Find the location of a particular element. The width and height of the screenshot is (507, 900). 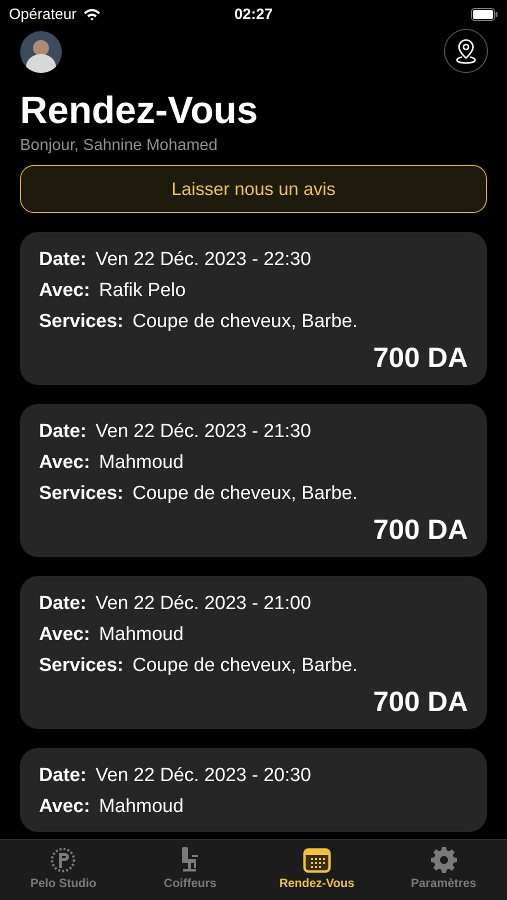

tab-item: Pelo Studio is located at coordinates (63, 870).